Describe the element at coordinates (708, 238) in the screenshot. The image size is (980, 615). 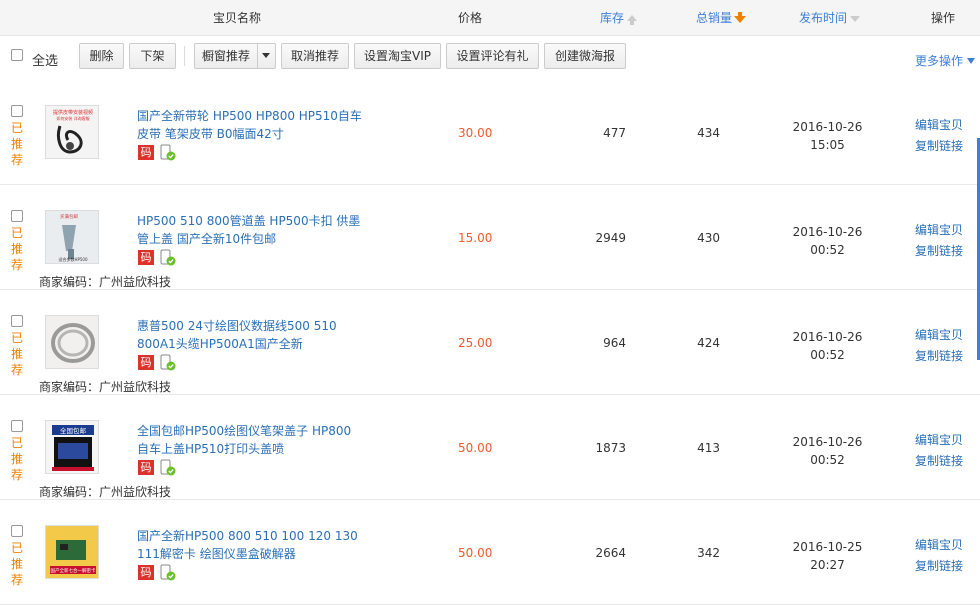
I see `sales-value: 430` at that location.